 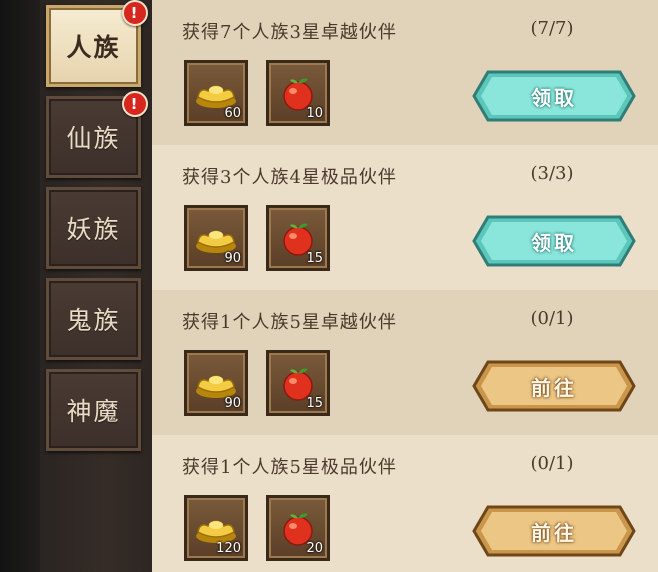 I want to click on tab-label: 人族, so click(x=93, y=47).